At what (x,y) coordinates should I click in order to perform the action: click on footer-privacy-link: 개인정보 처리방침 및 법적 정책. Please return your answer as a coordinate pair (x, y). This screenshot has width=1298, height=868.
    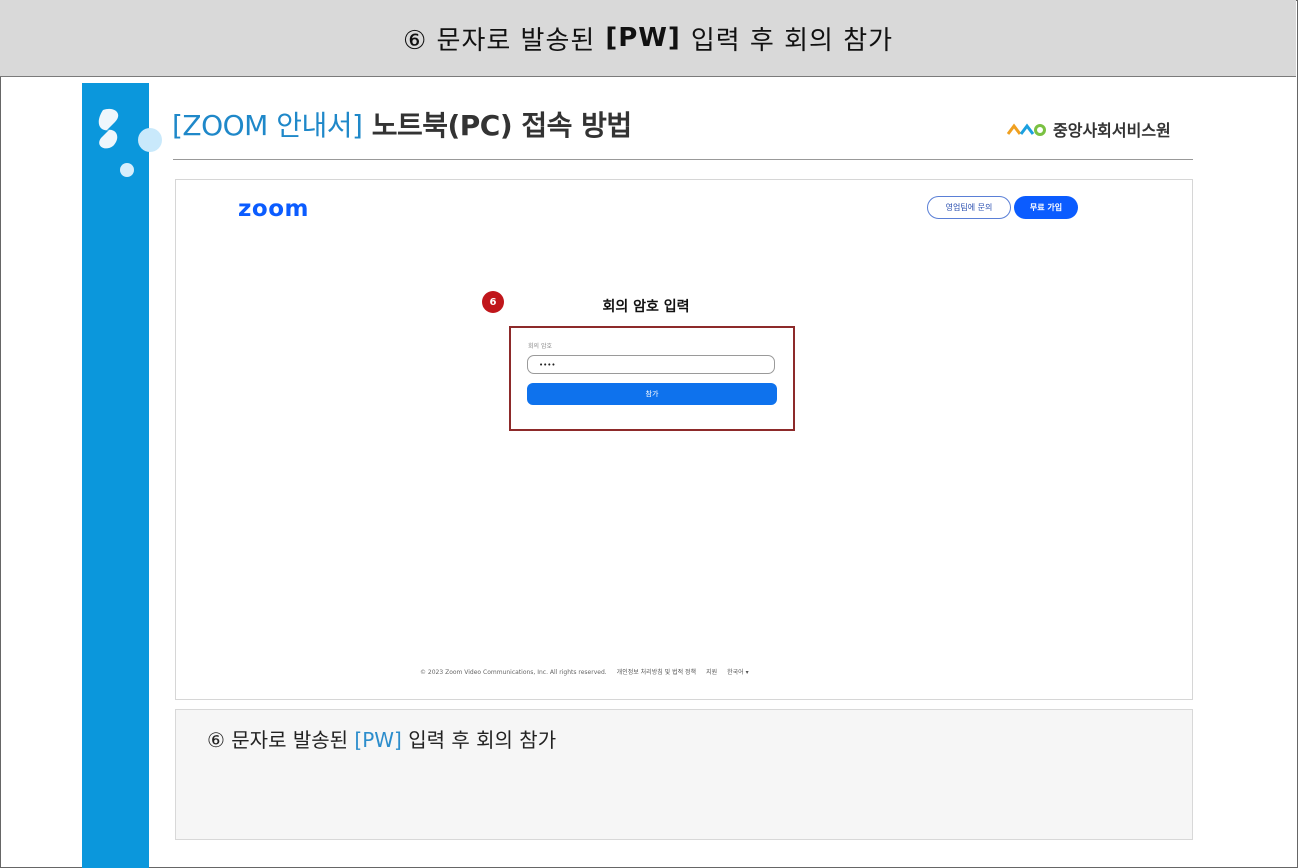
    Looking at the image, I should click on (656, 672).